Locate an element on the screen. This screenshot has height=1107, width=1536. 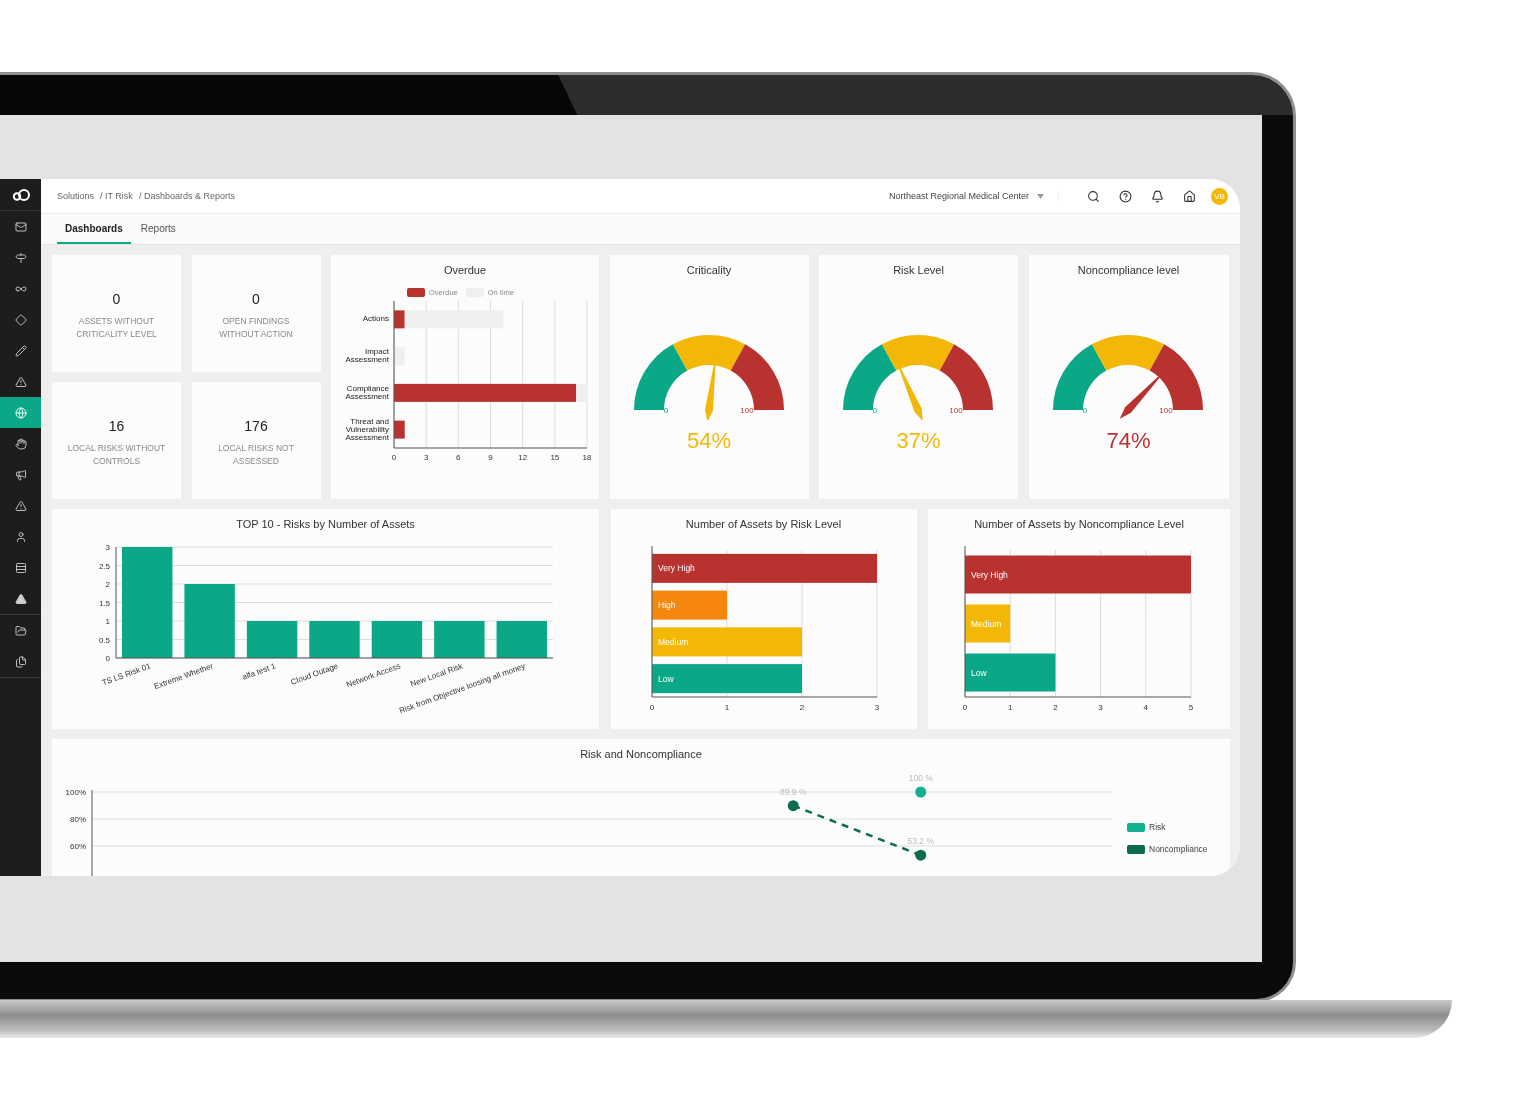
axis-label: TS LS Risk 01 is located at coordinates (126, 674).